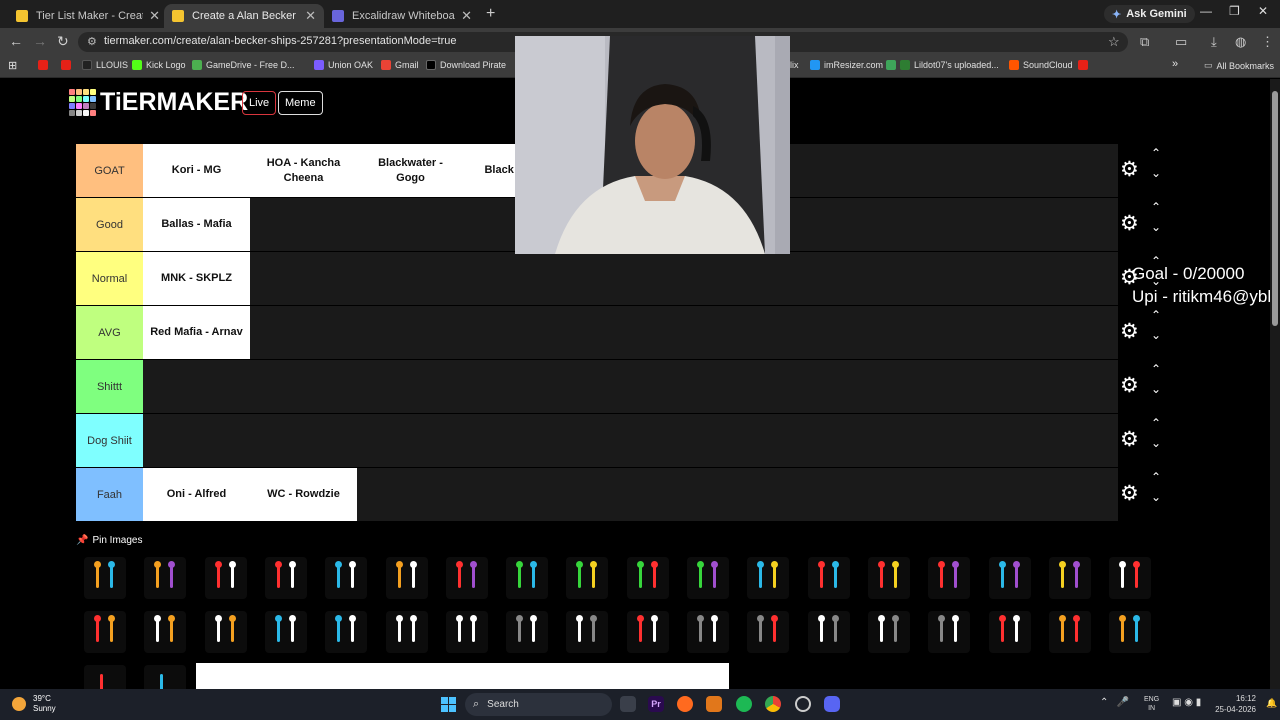 The height and width of the screenshot is (720, 1280). What do you see at coordinates (1181, 42) in the screenshot?
I see `side-panel-icon: ▭` at bounding box center [1181, 42].